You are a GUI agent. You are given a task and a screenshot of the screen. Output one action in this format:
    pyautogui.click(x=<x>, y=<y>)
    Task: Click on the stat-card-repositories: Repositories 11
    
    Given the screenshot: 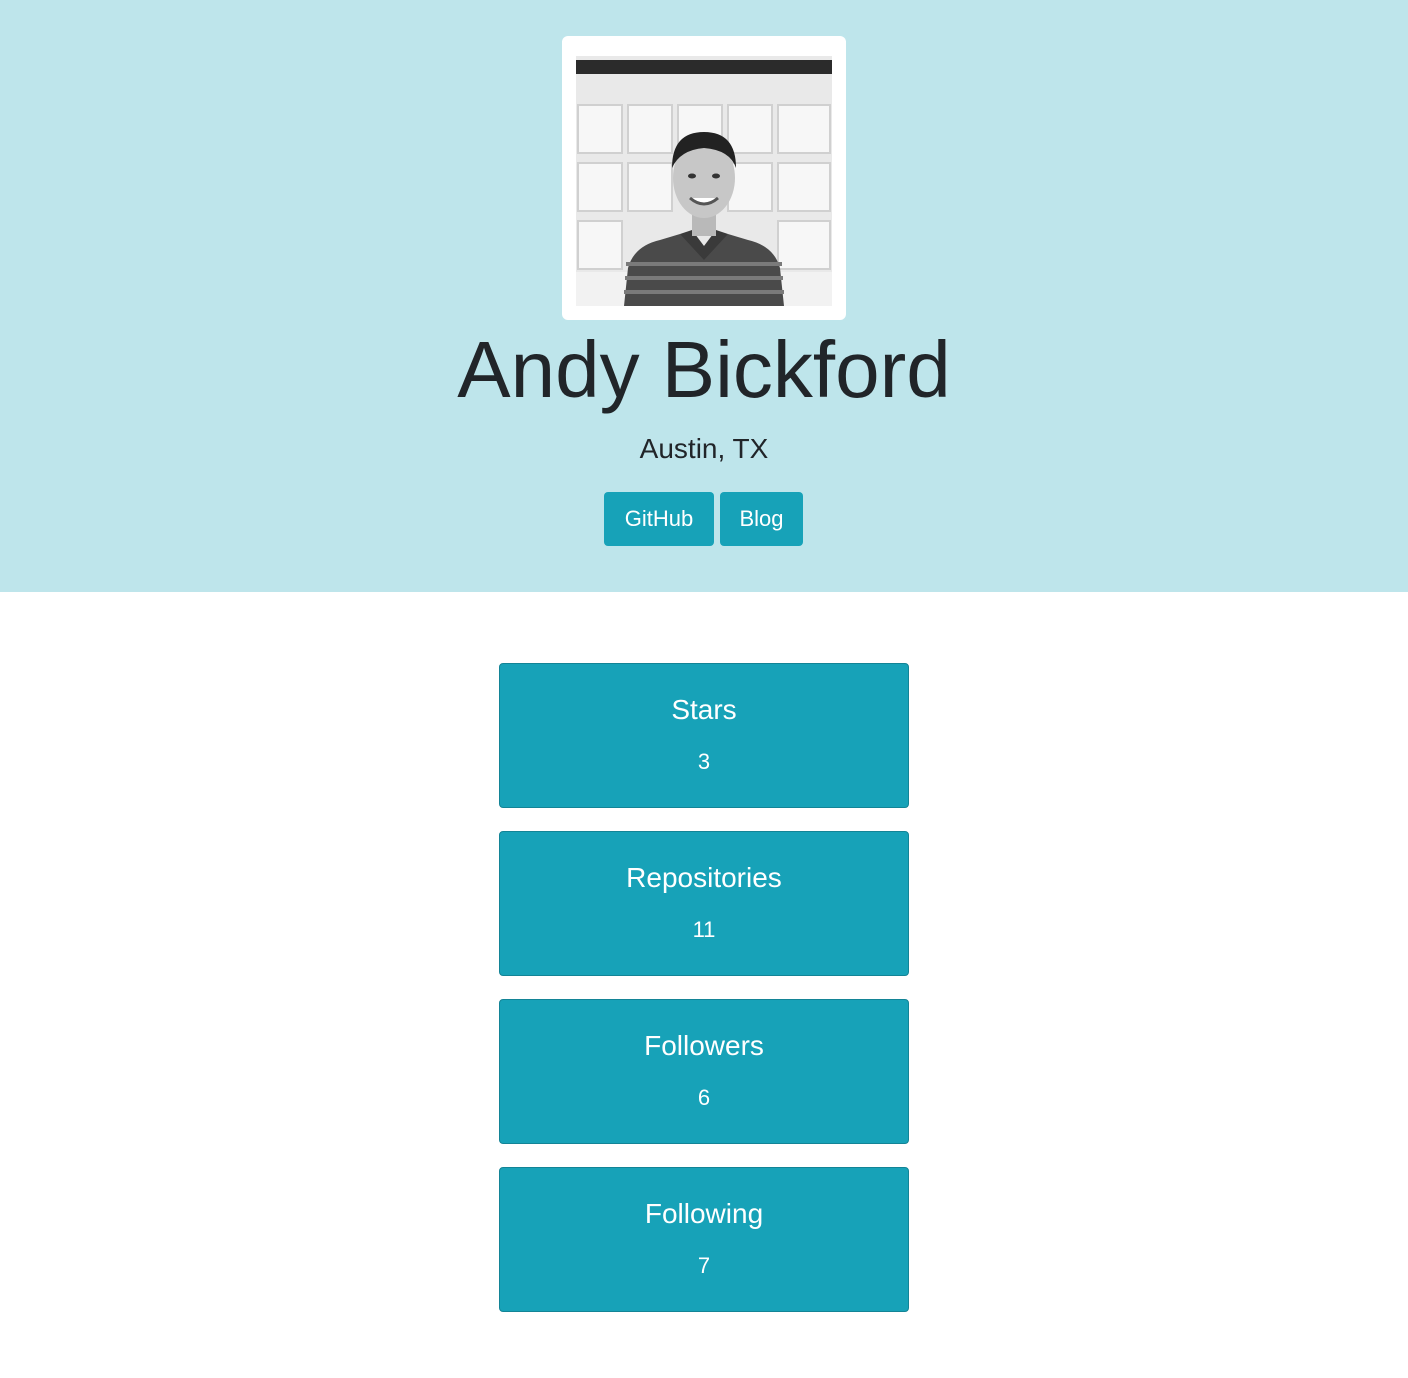 What is the action you would take?
    pyautogui.click(x=704, y=903)
    